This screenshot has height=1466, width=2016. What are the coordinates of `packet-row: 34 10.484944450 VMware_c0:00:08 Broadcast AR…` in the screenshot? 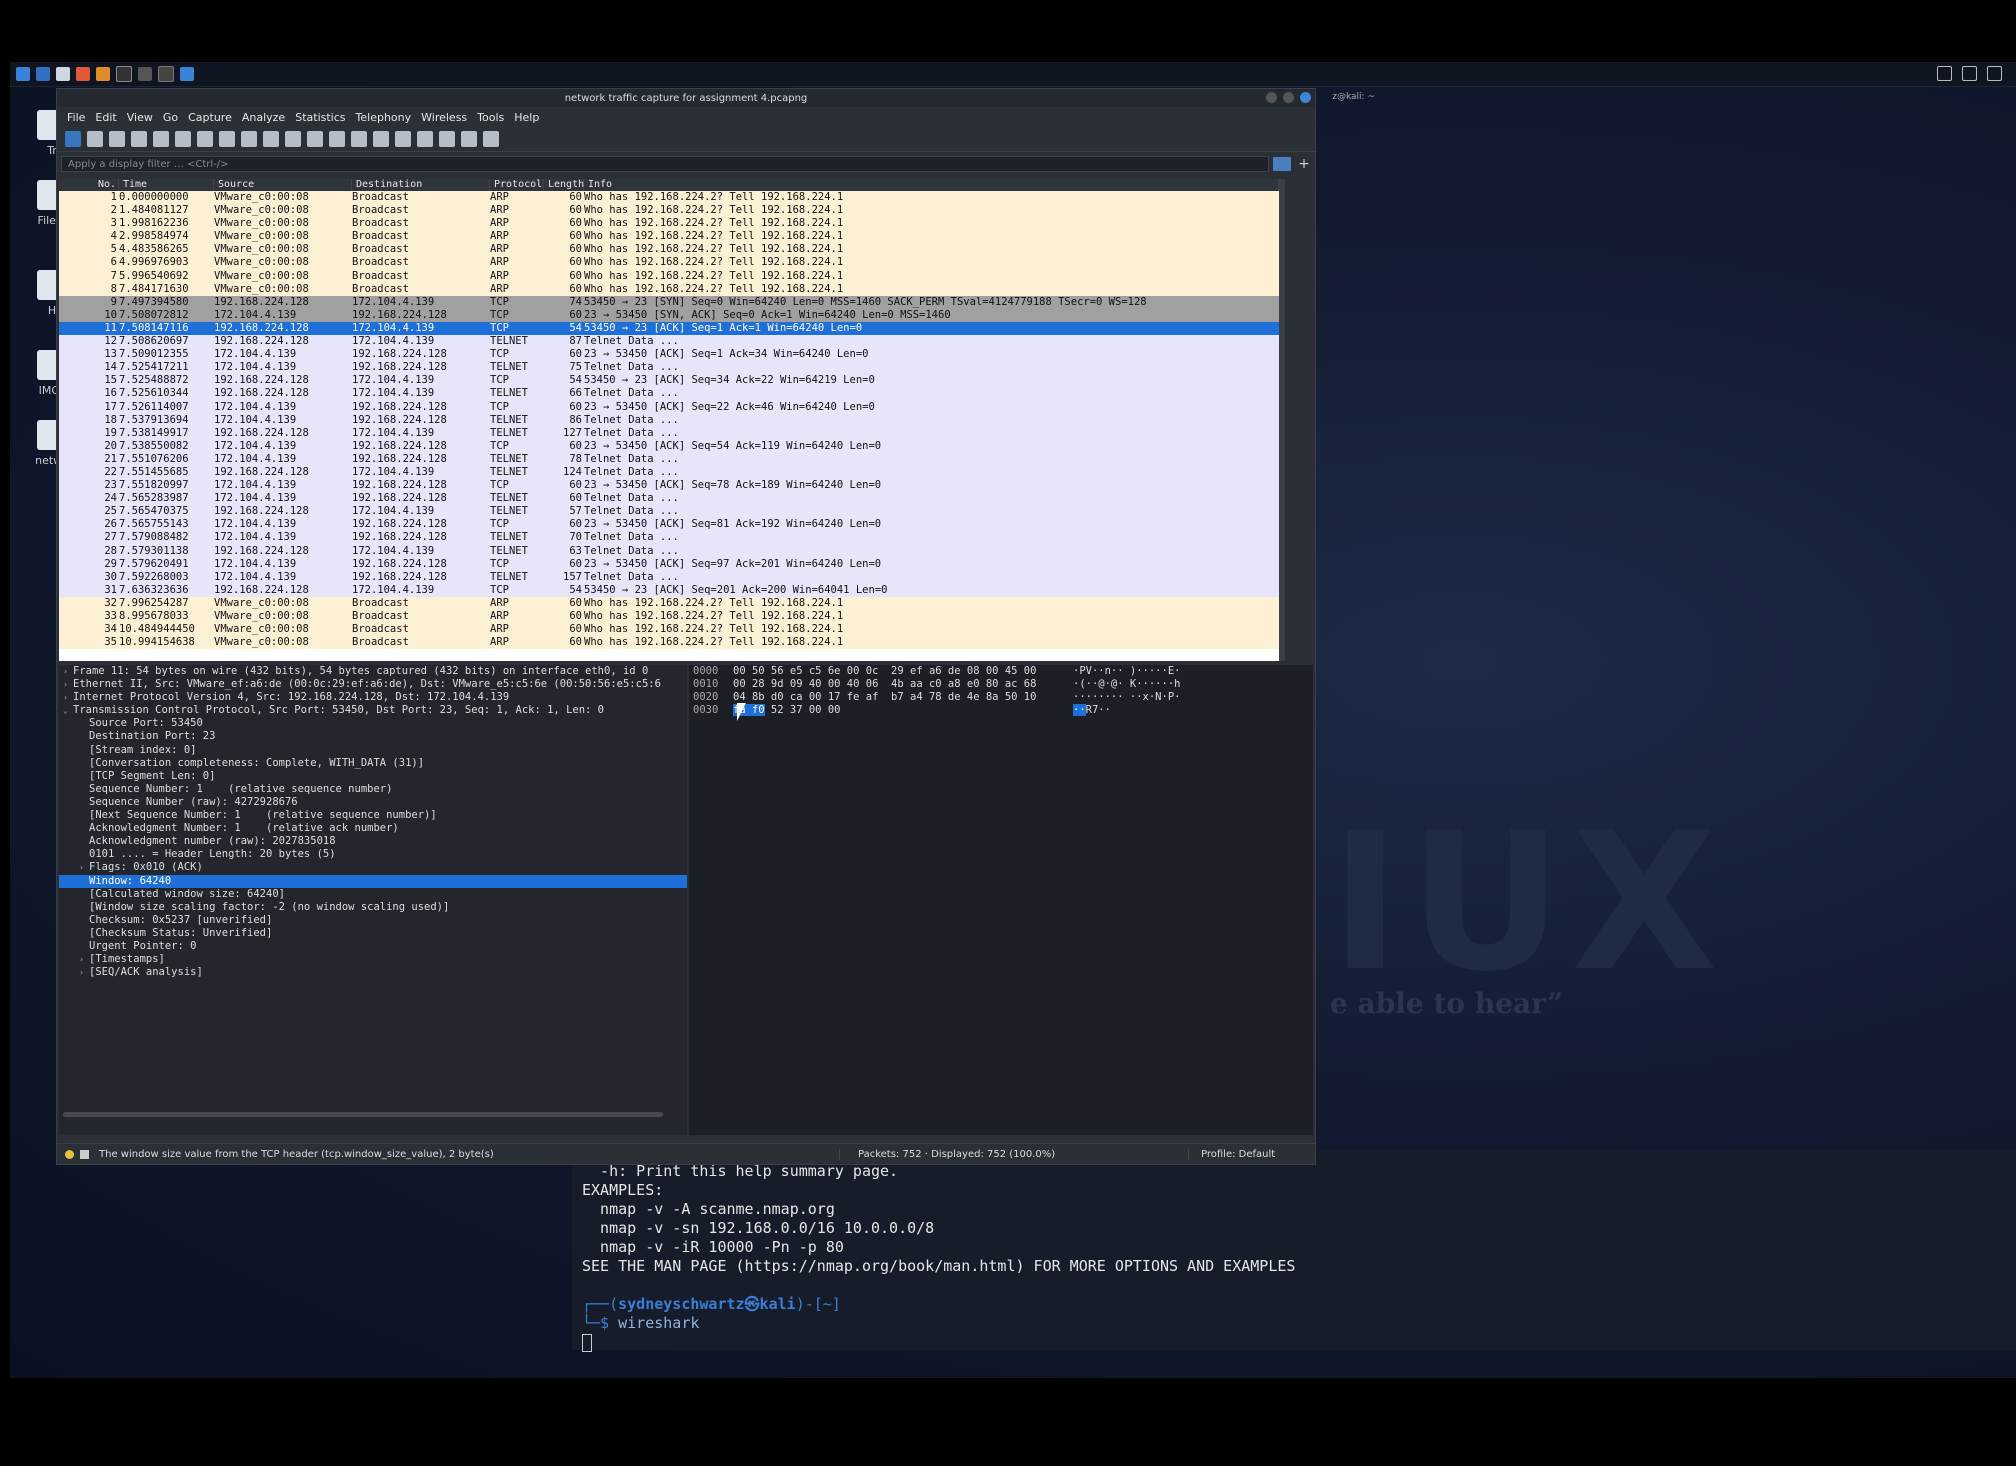 It's located at (669, 630).